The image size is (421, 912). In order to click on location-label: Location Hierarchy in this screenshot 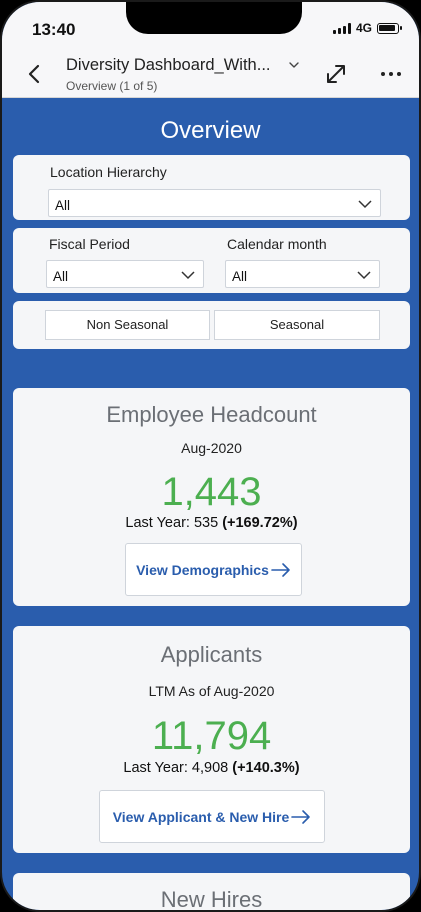, I will do `click(108, 172)`.